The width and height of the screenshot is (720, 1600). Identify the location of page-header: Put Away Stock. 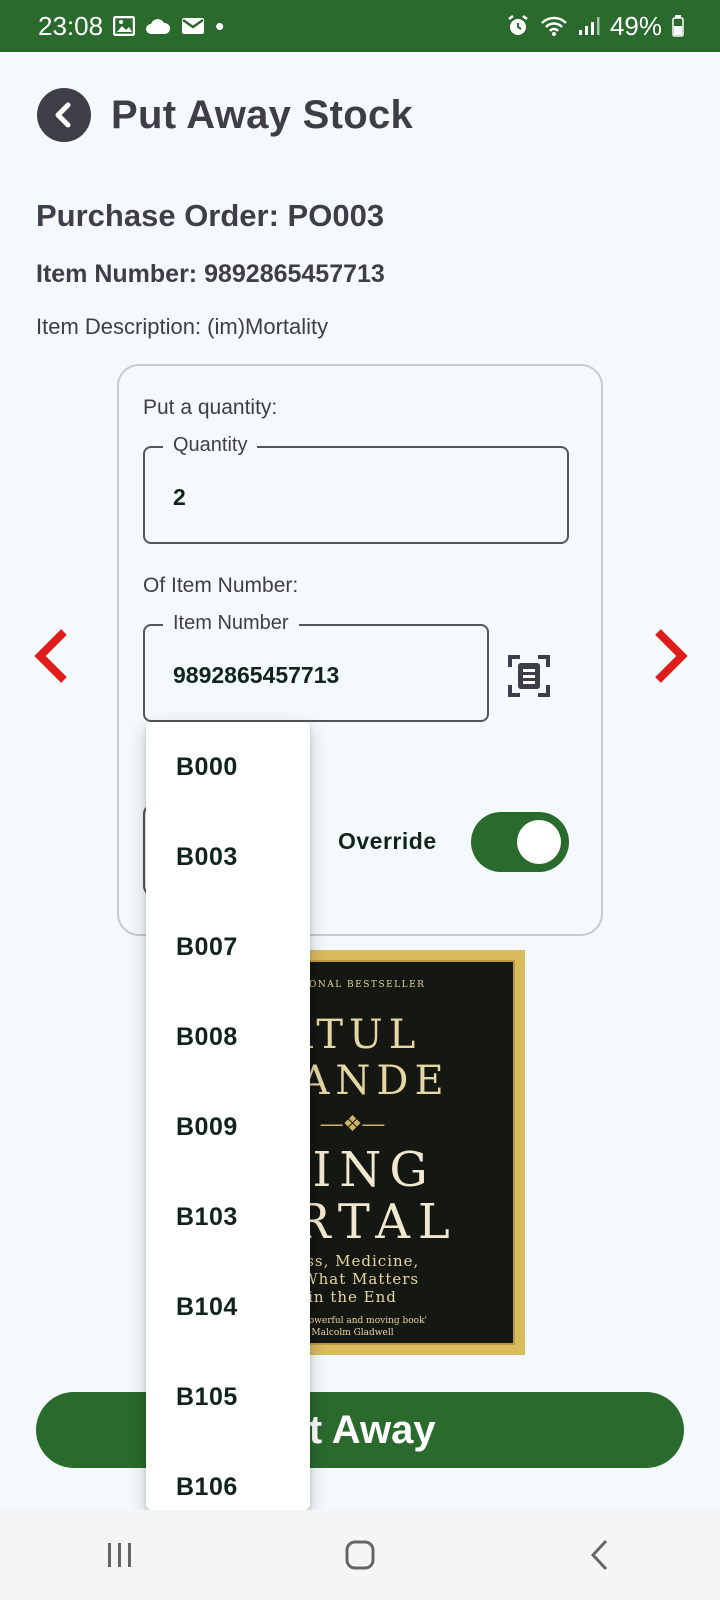
(225, 115).